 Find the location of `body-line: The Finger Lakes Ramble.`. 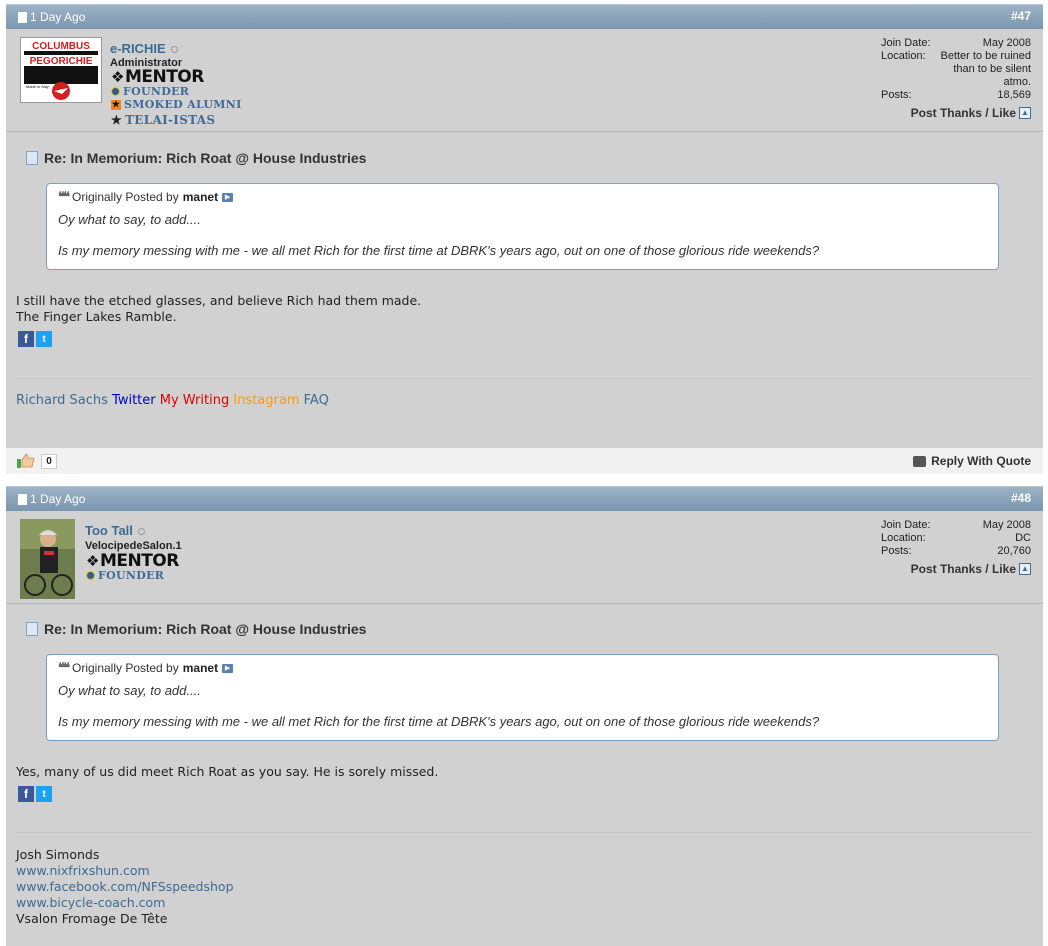

body-line: The Finger Lakes Ramble. is located at coordinates (96, 316).